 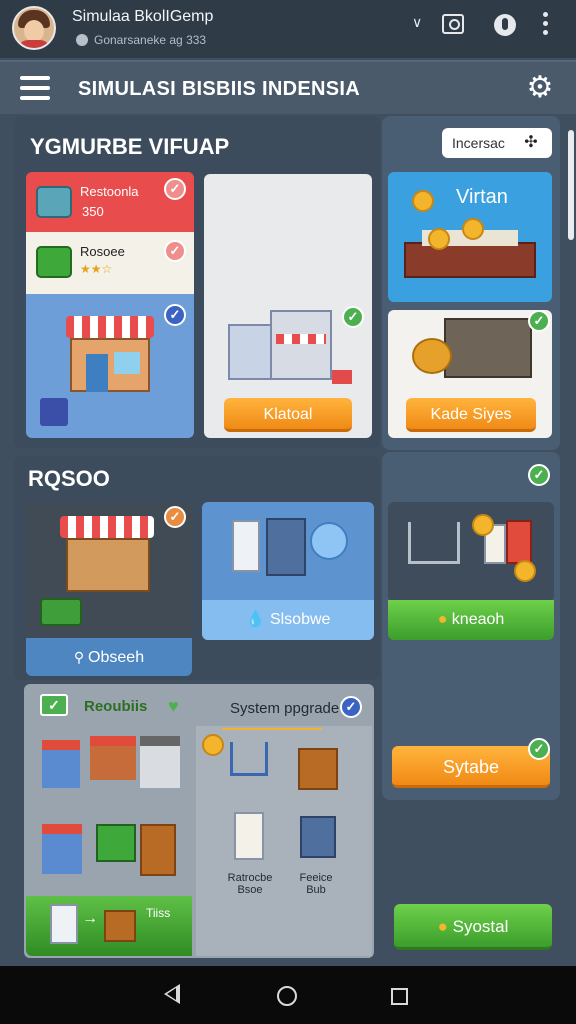 I want to click on slsobwe-button: 💧 Slsobwe, so click(x=288, y=620).